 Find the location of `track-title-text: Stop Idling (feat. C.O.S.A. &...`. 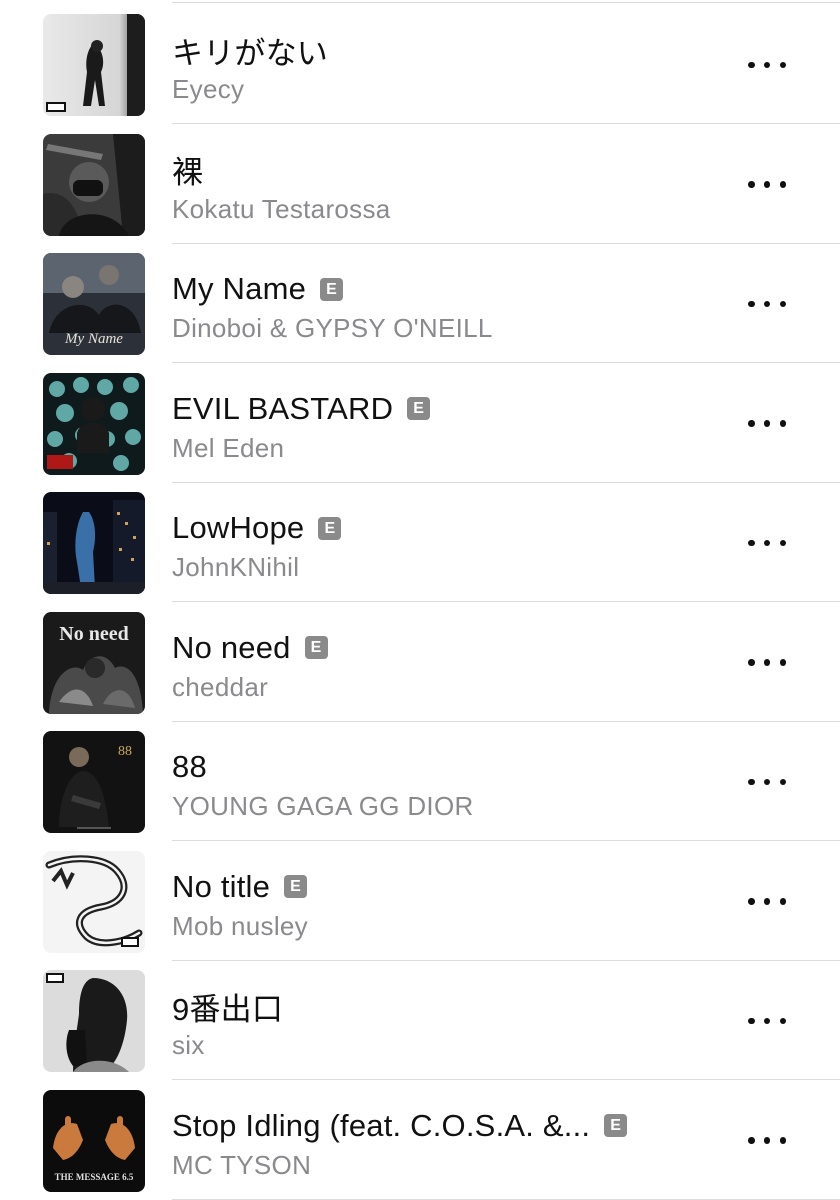

track-title-text: Stop Idling (feat. C.O.S.A. &... is located at coordinates (381, 1125).